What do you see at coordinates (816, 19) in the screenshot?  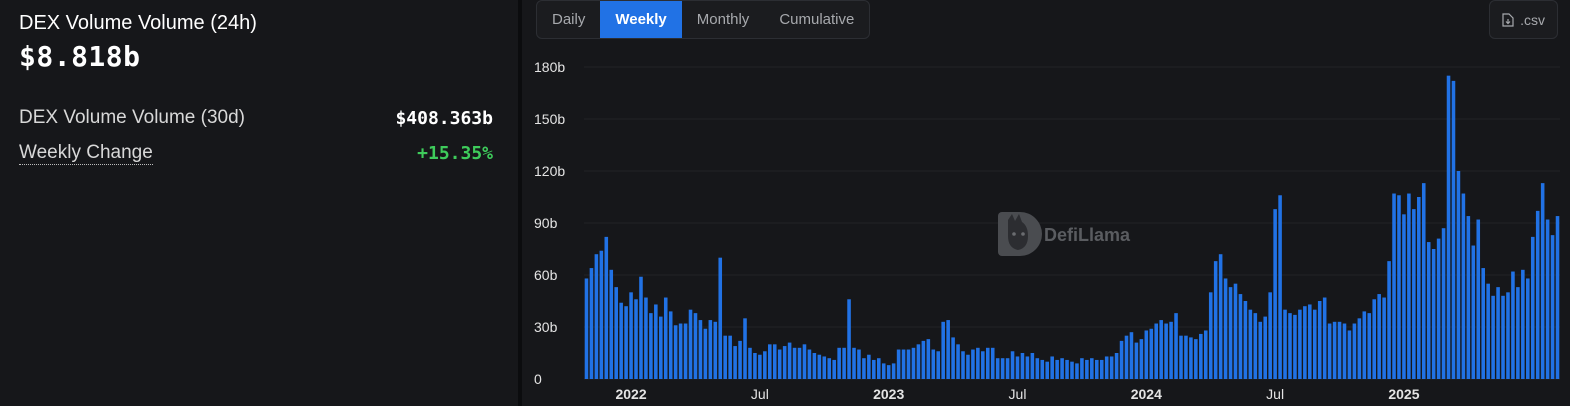 I see `tab-cumulative: Cumulative` at bounding box center [816, 19].